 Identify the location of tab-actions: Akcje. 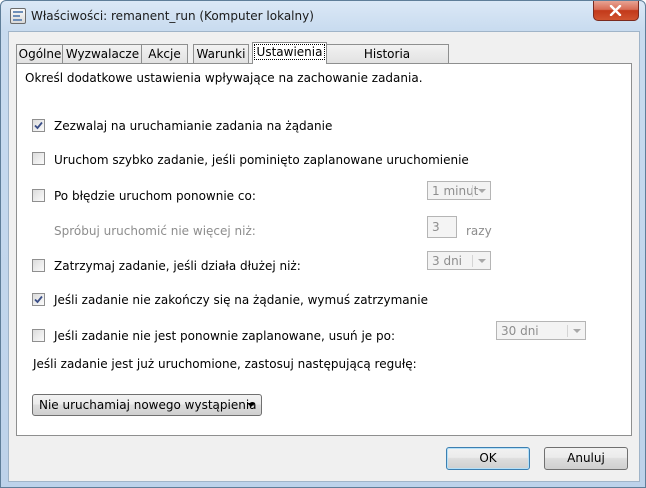
(164, 53).